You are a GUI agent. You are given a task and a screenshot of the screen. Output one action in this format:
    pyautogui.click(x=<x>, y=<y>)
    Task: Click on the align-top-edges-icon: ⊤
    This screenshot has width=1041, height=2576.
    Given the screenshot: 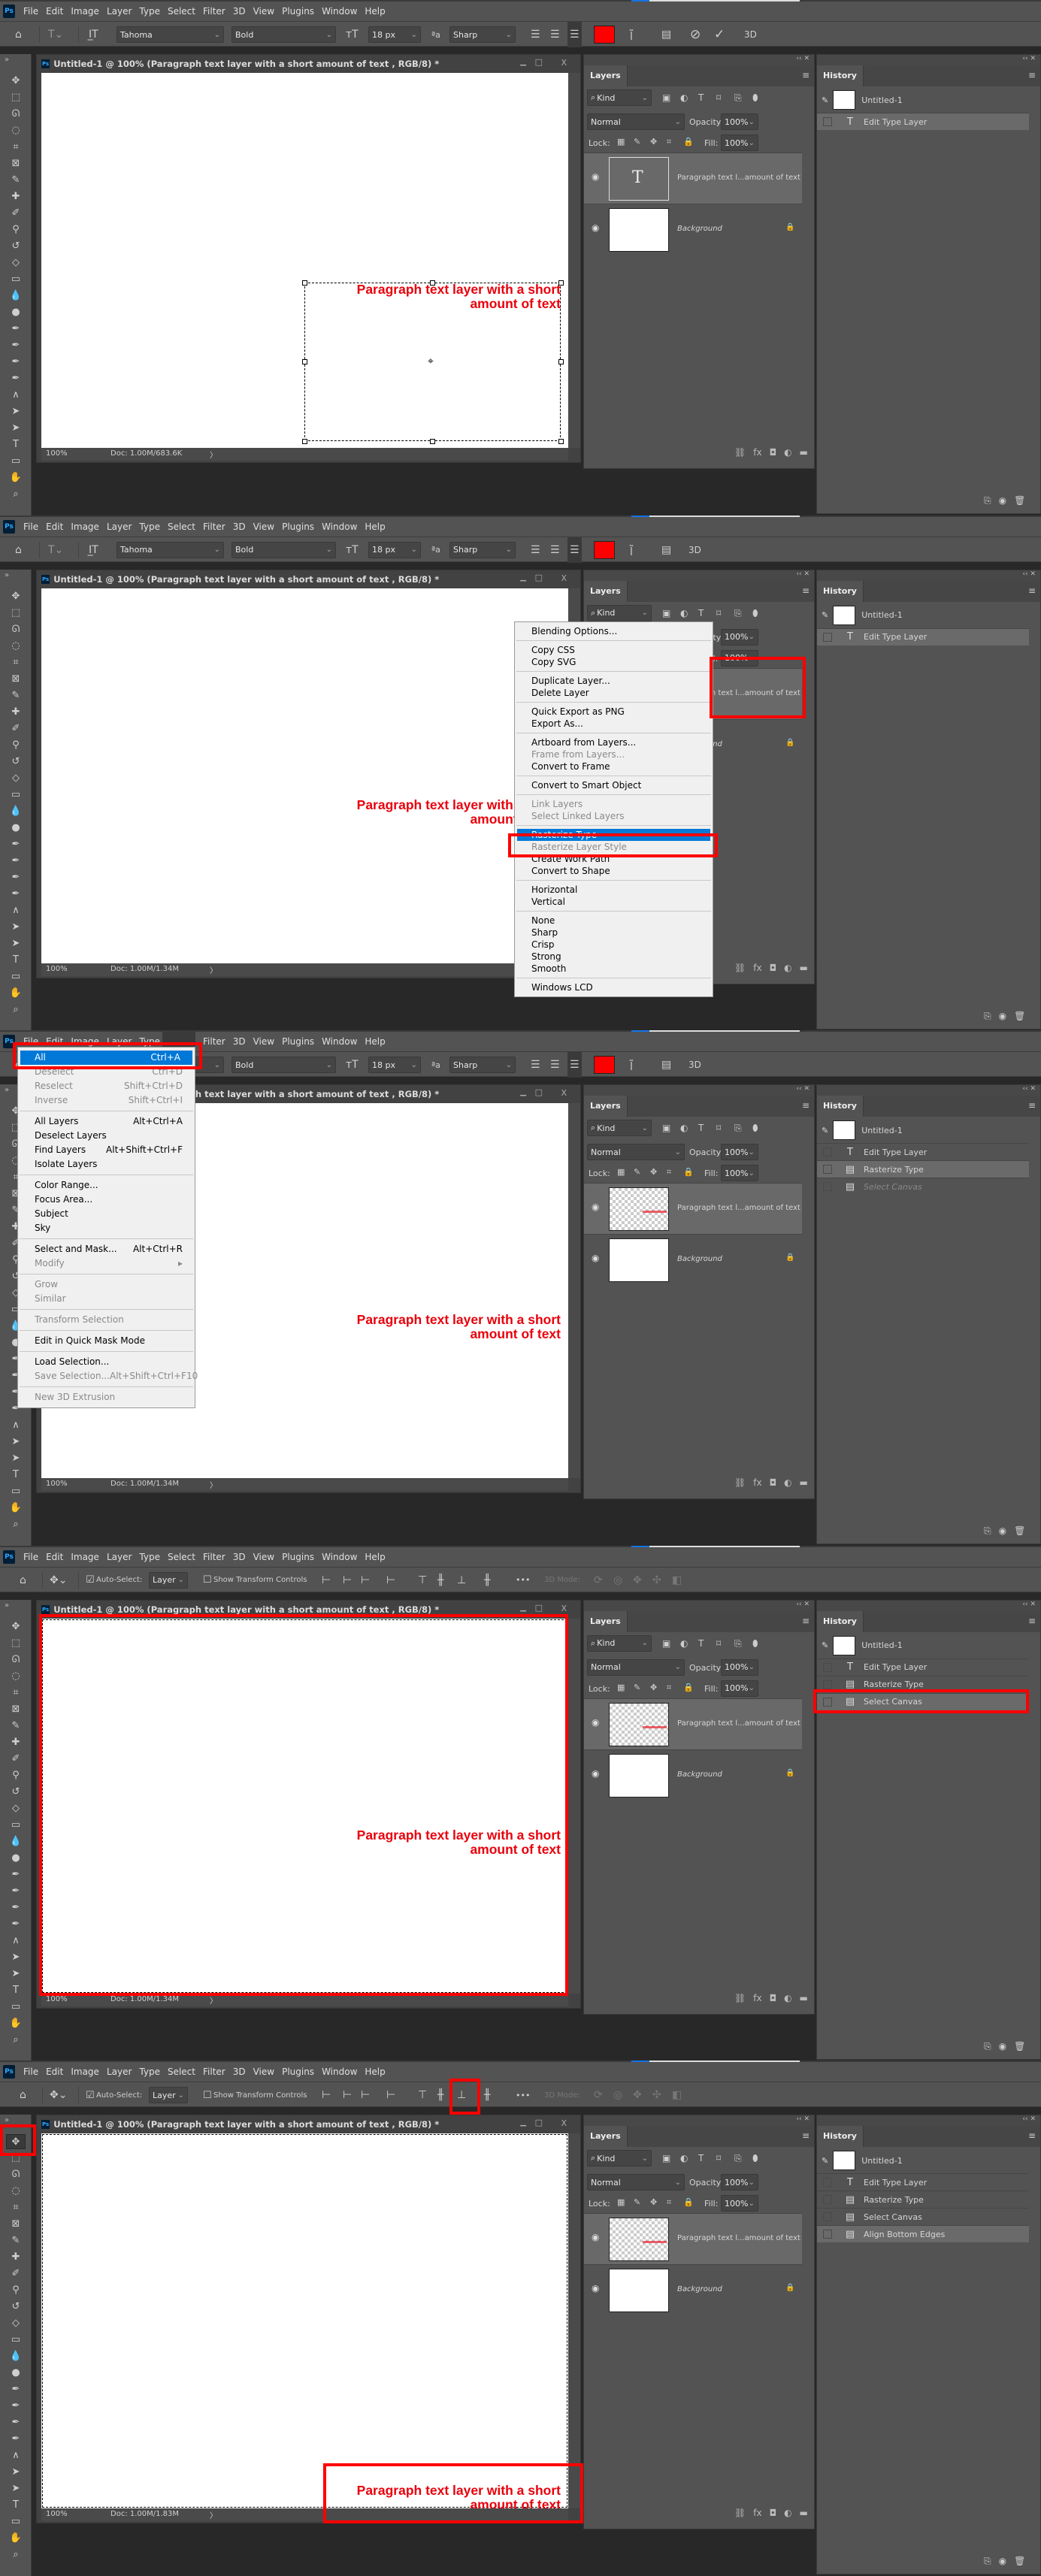 What is the action you would take?
    pyautogui.click(x=423, y=1580)
    